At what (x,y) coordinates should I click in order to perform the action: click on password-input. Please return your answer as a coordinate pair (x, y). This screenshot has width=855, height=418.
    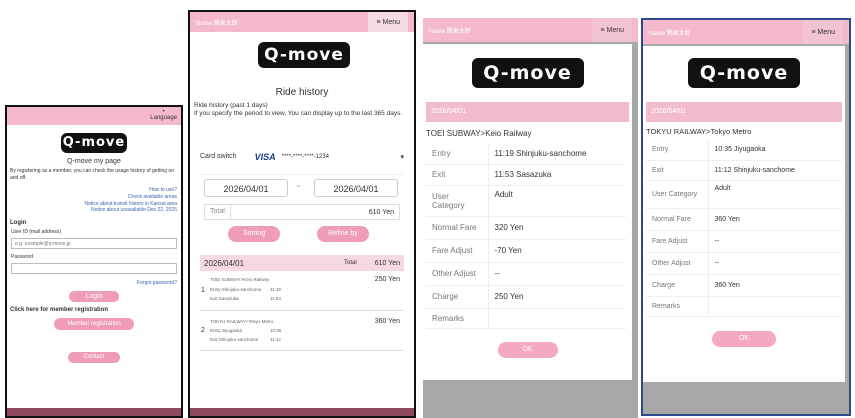
    Looking at the image, I should click on (94, 268).